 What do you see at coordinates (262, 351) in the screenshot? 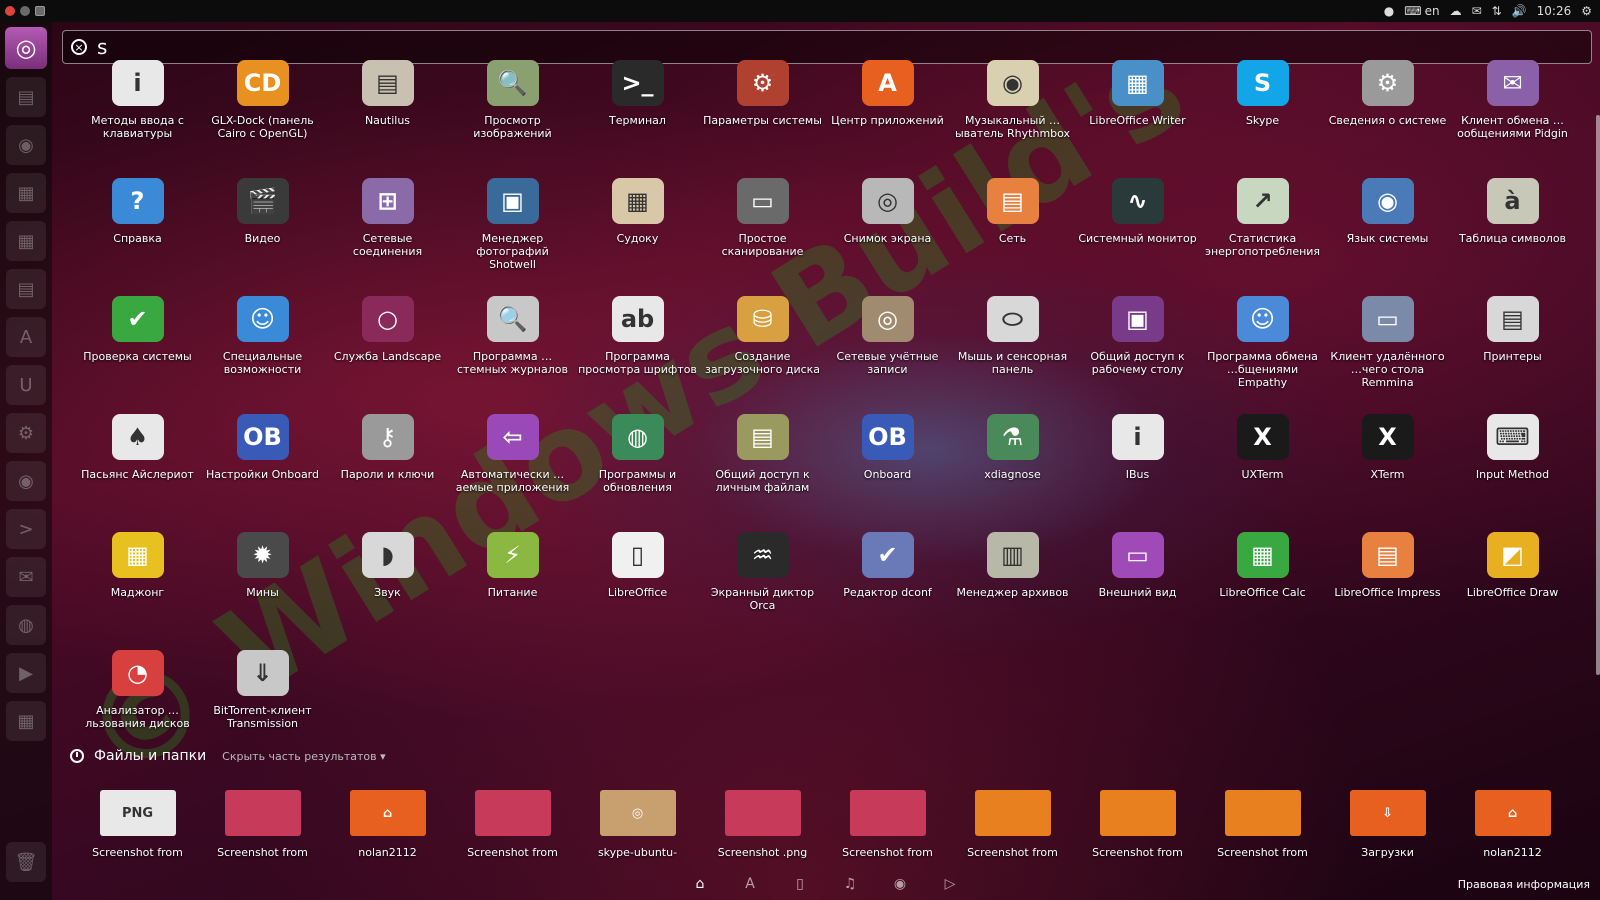
I see `app-launcher-tile: ☺ Специальные возможности` at bounding box center [262, 351].